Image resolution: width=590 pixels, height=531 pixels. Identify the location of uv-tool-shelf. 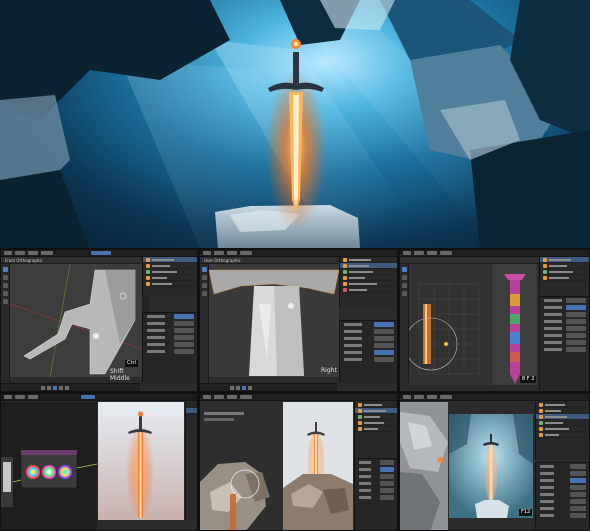
(404, 323).